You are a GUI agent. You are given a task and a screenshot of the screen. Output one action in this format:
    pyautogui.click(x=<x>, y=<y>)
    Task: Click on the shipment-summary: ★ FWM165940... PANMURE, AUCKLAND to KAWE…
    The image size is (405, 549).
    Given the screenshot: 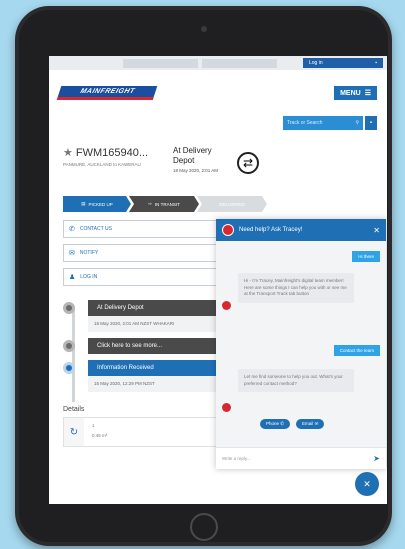 What is the action you would take?
    pyautogui.click(x=218, y=161)
    